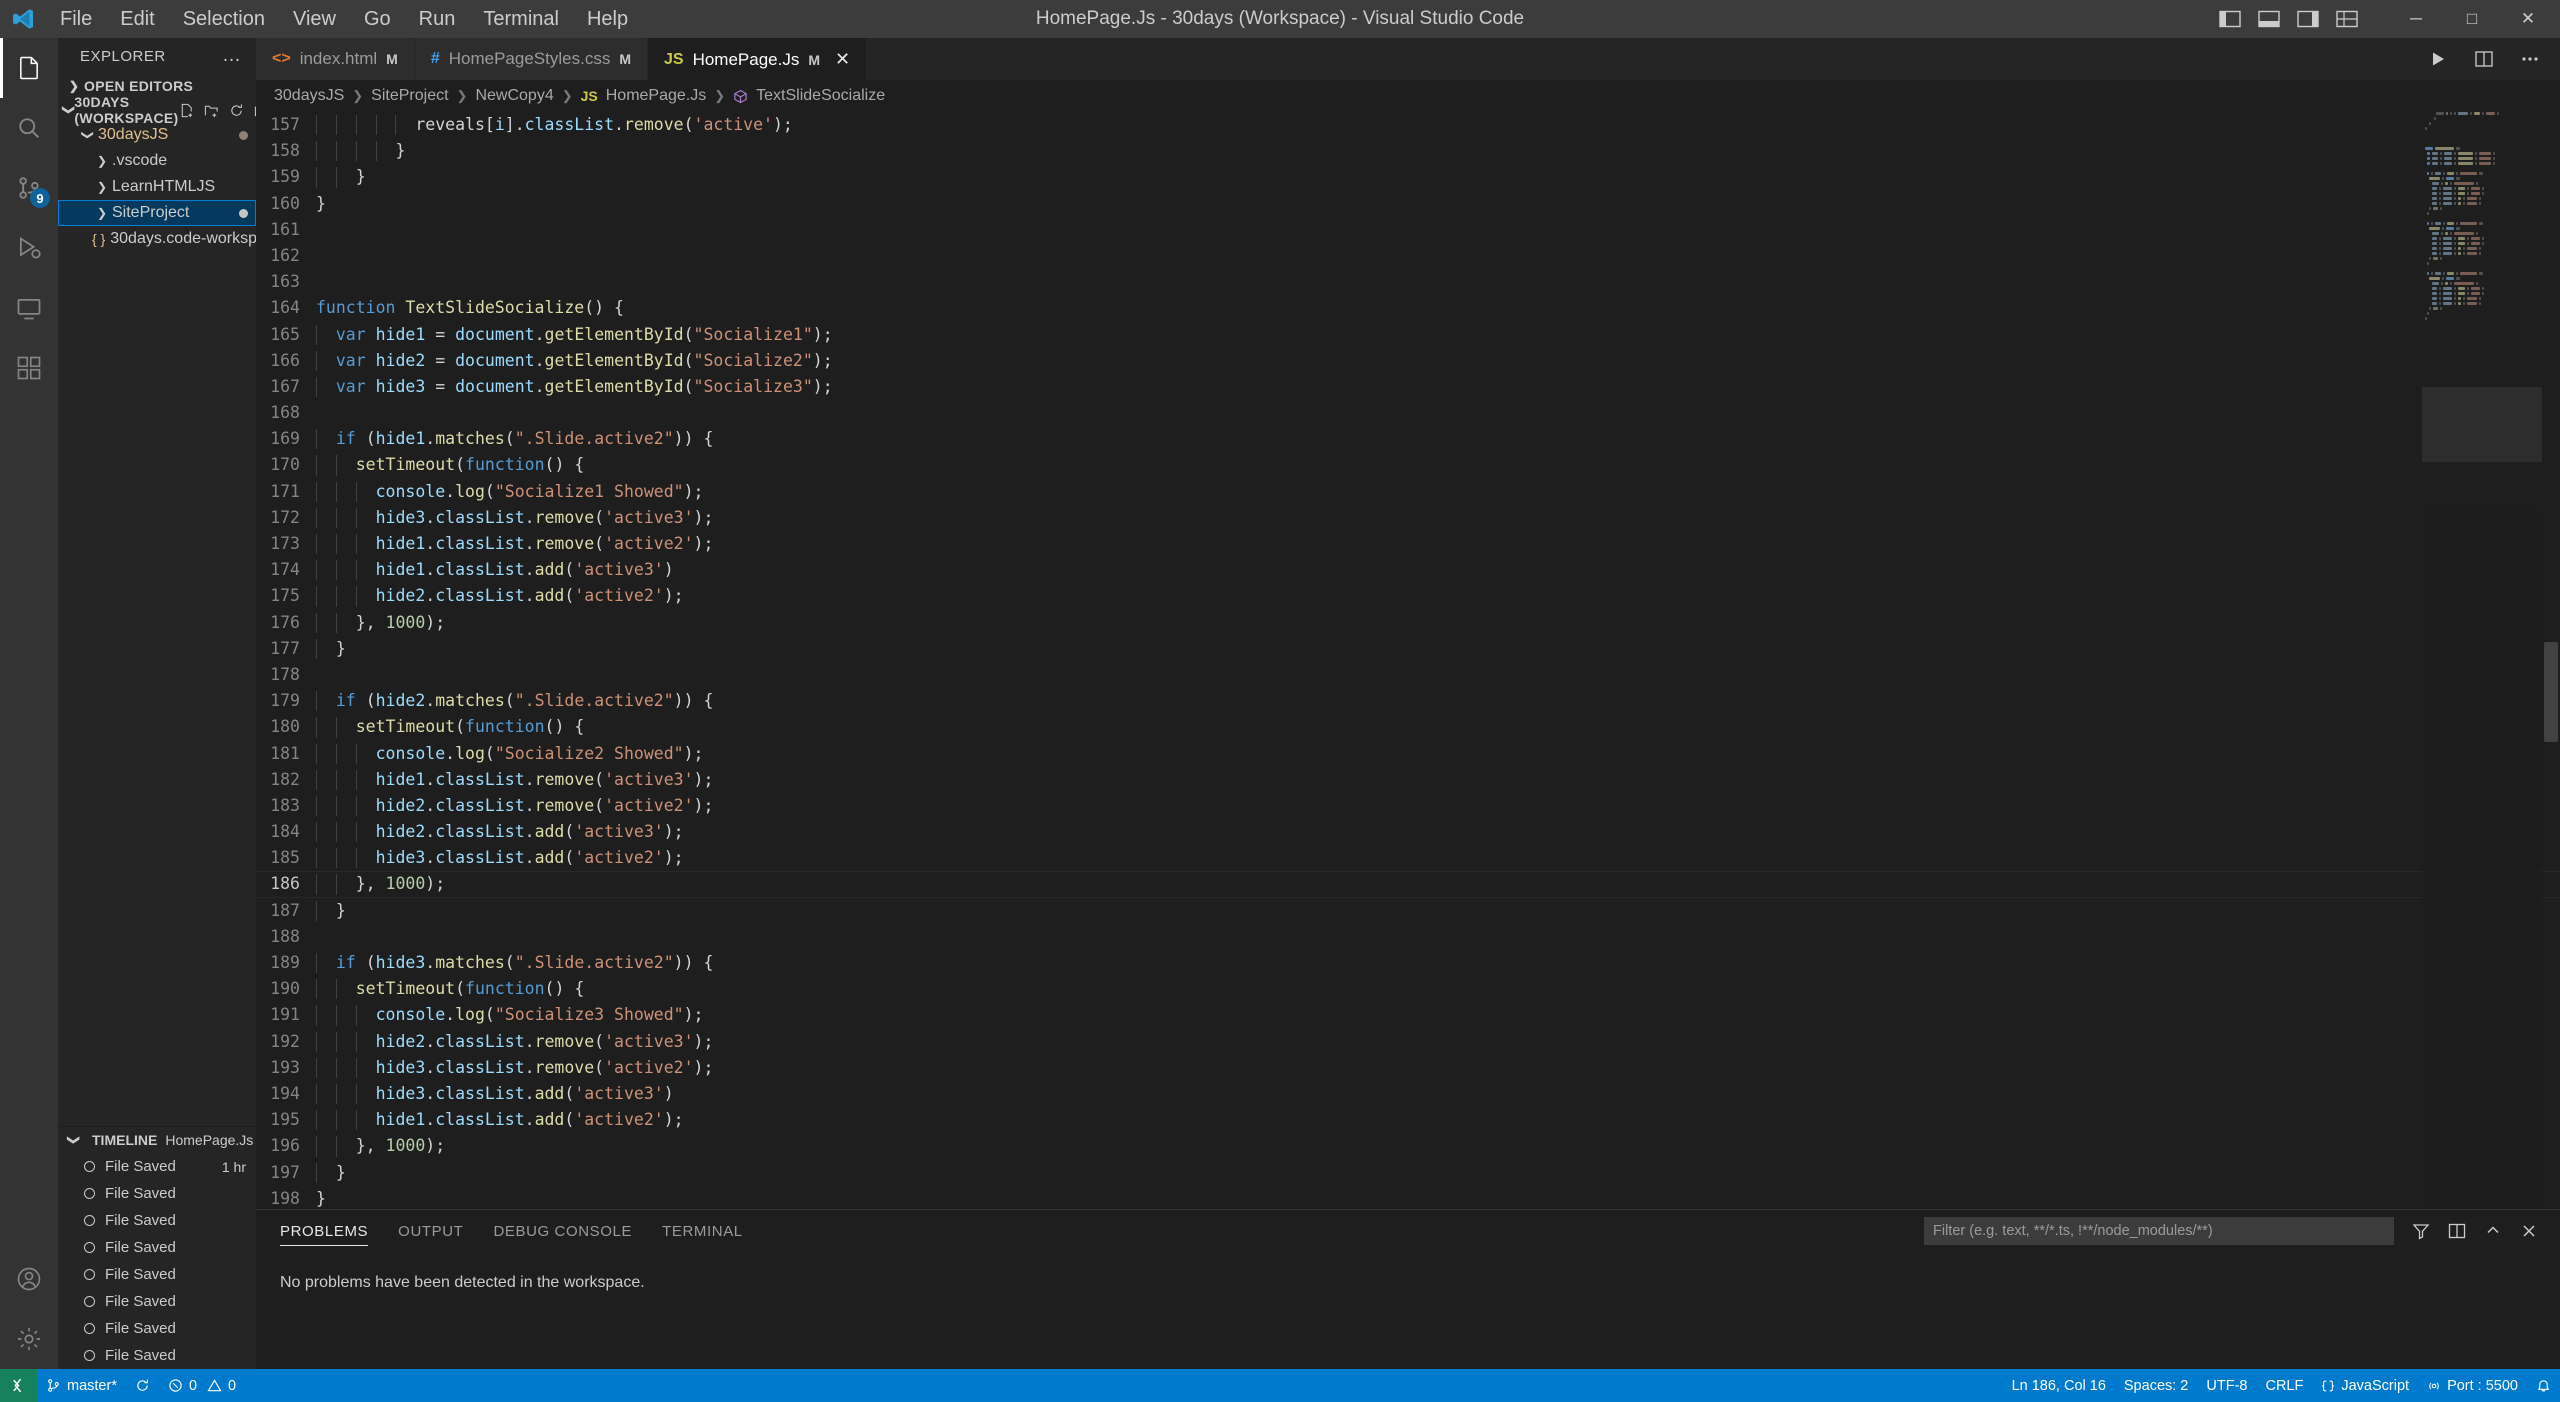  I want to click on menu-run: Run, so click(437, 19).